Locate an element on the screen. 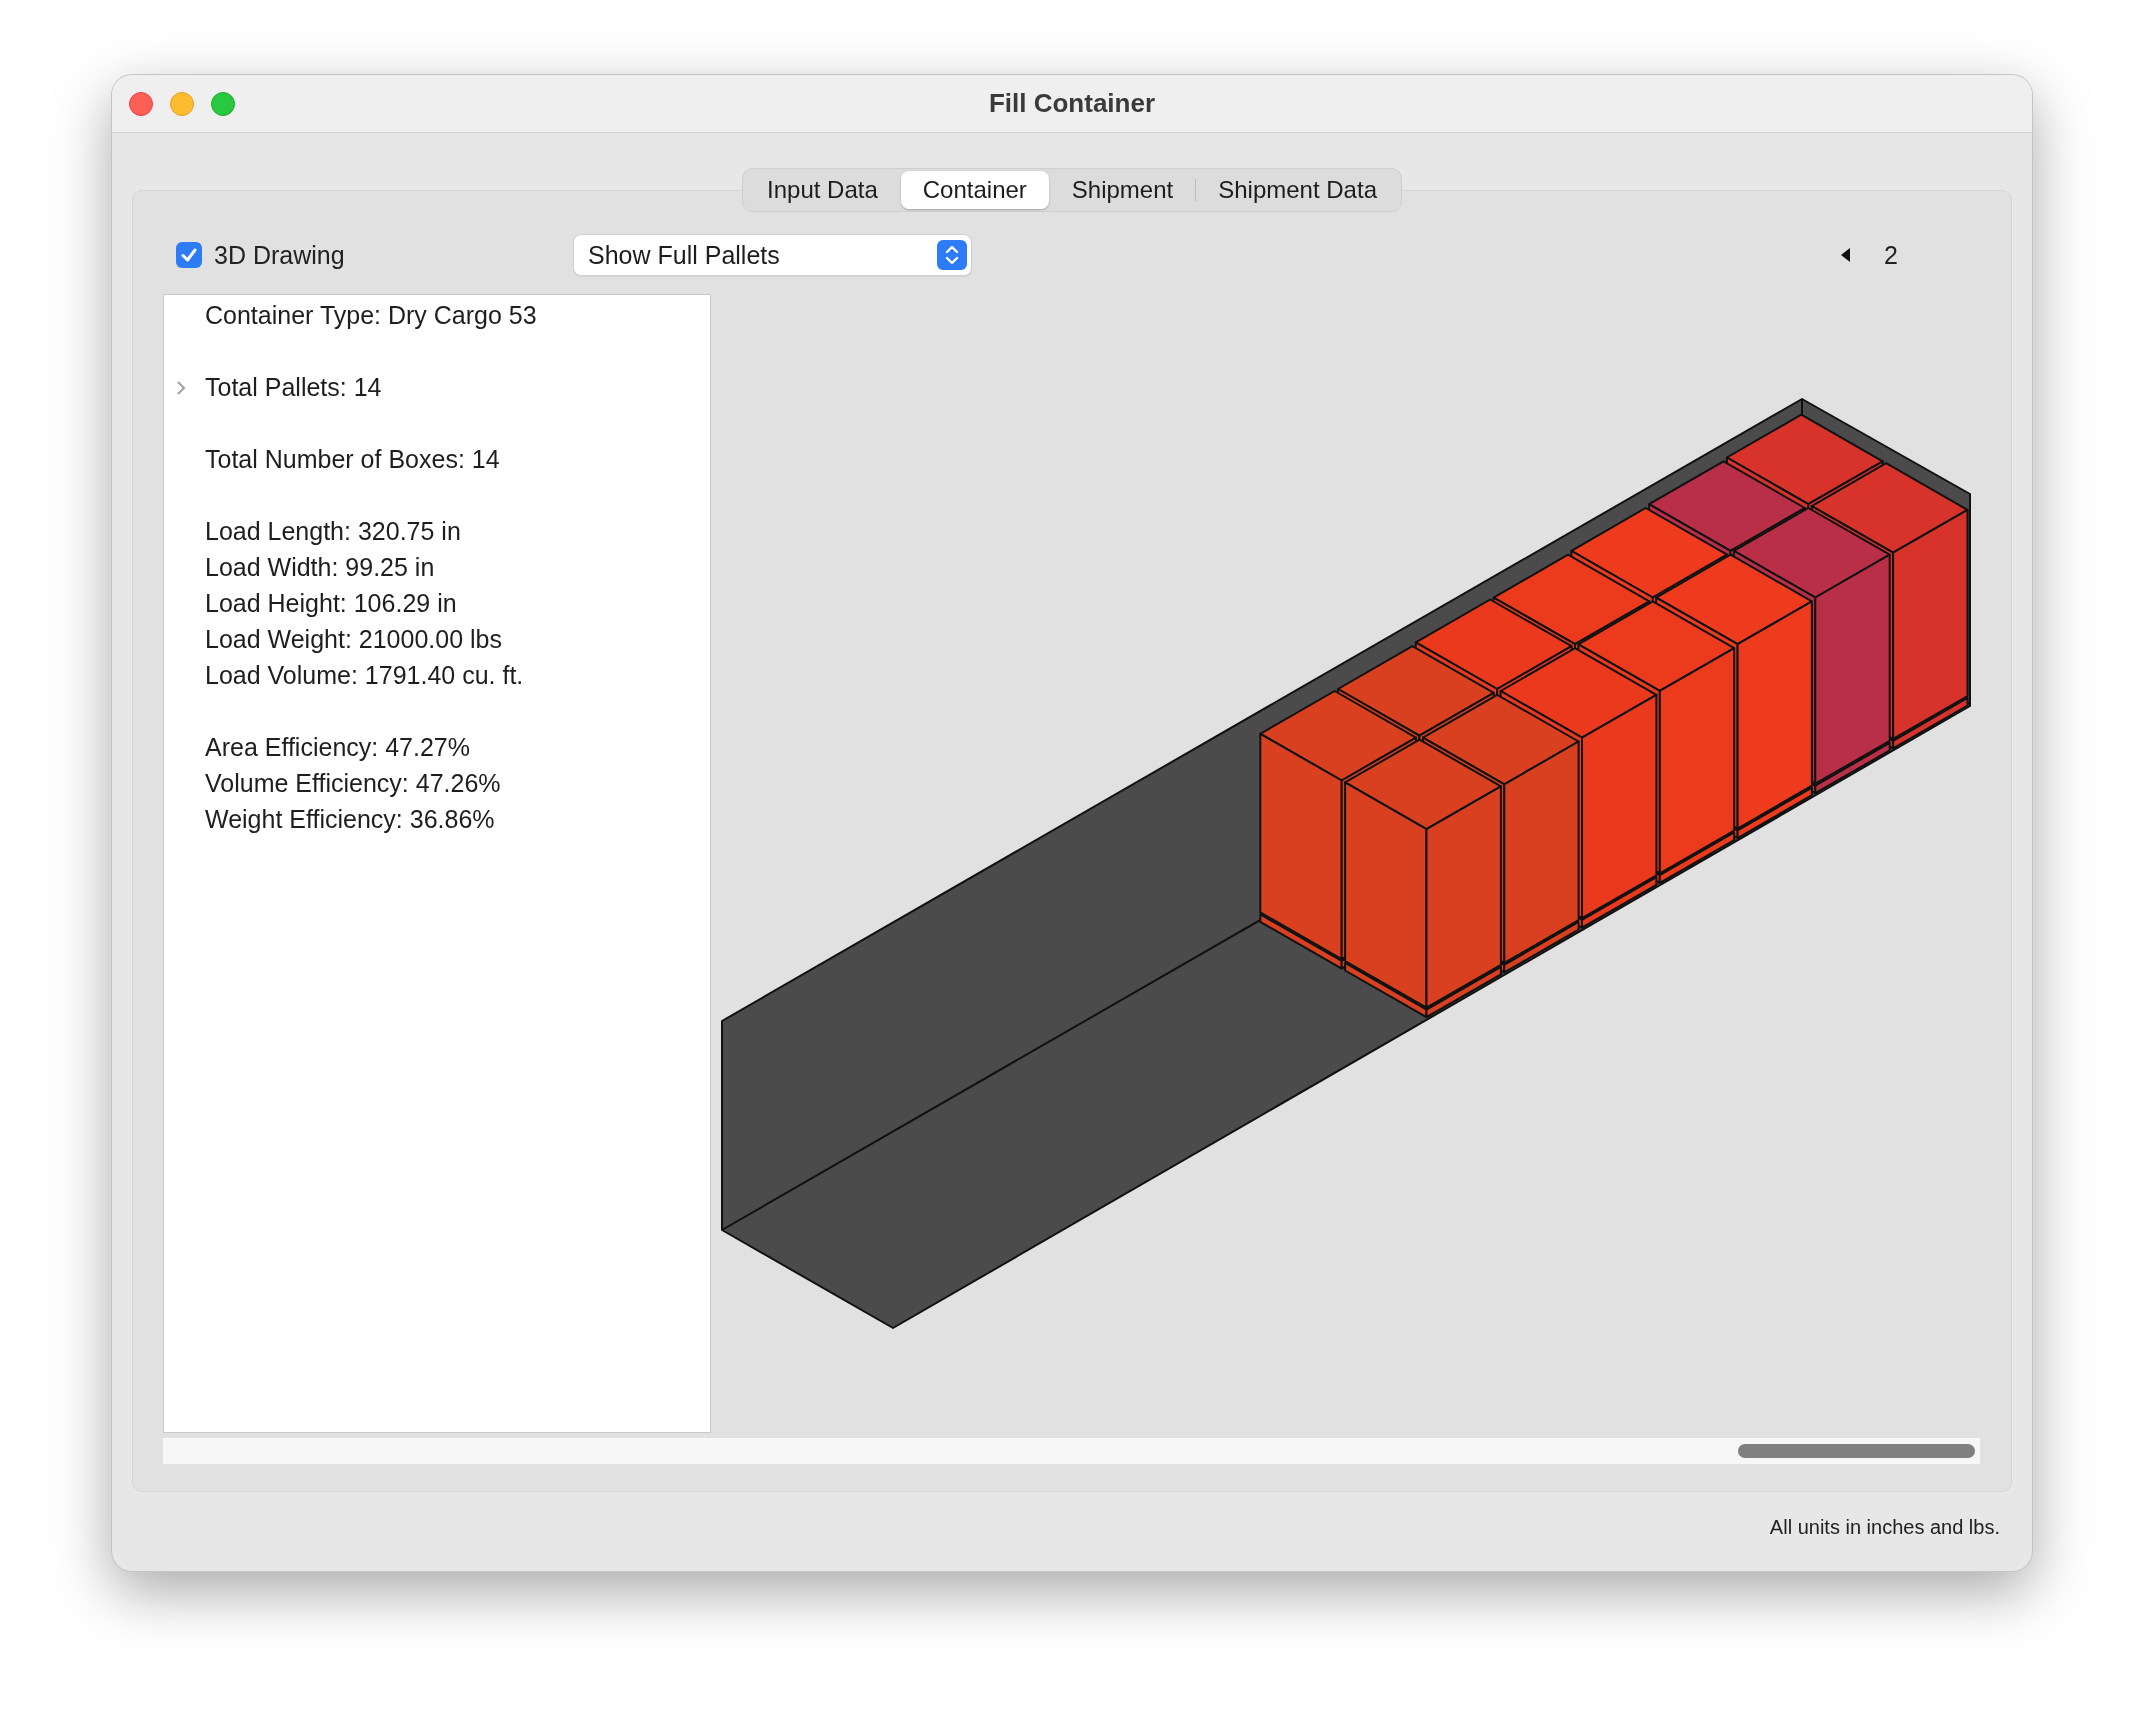  view-popup-button: Show Full Pallets is located at coordinates (772, 255).